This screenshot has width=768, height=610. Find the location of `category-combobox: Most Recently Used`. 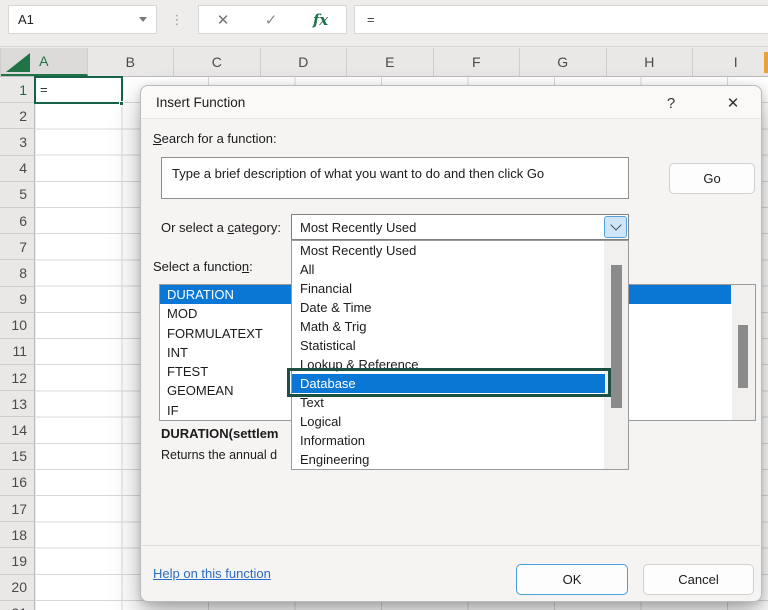

category-combobox: Most Recently Used is located at coordinates (460, 227).